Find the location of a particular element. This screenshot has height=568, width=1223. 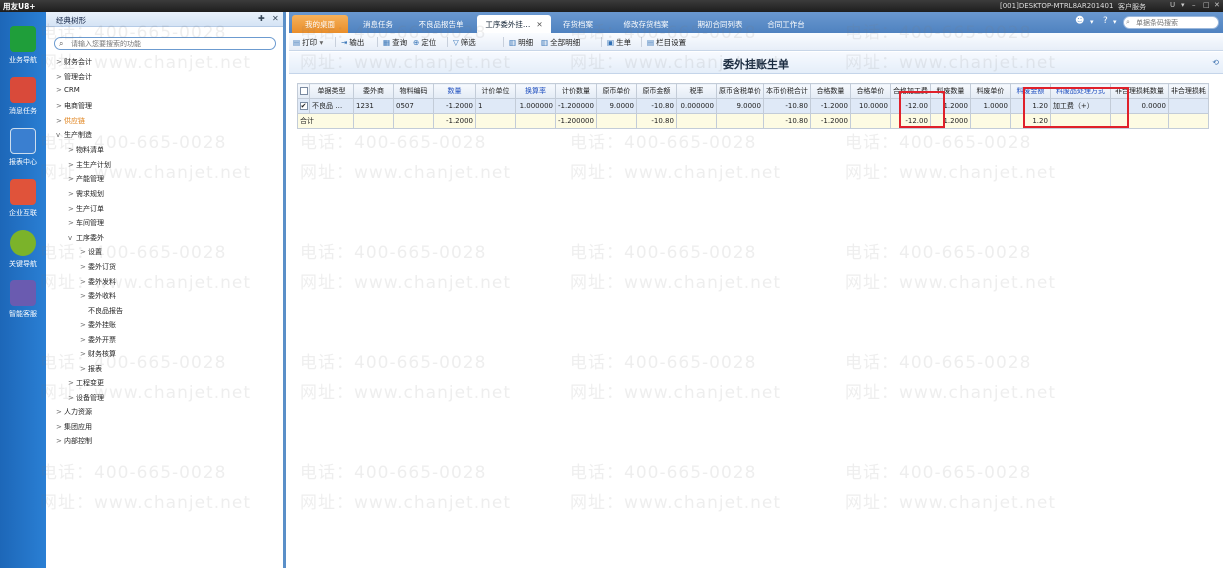

column-settings-button: ▤ 栏目设置 is located at coordinates (666, 42).